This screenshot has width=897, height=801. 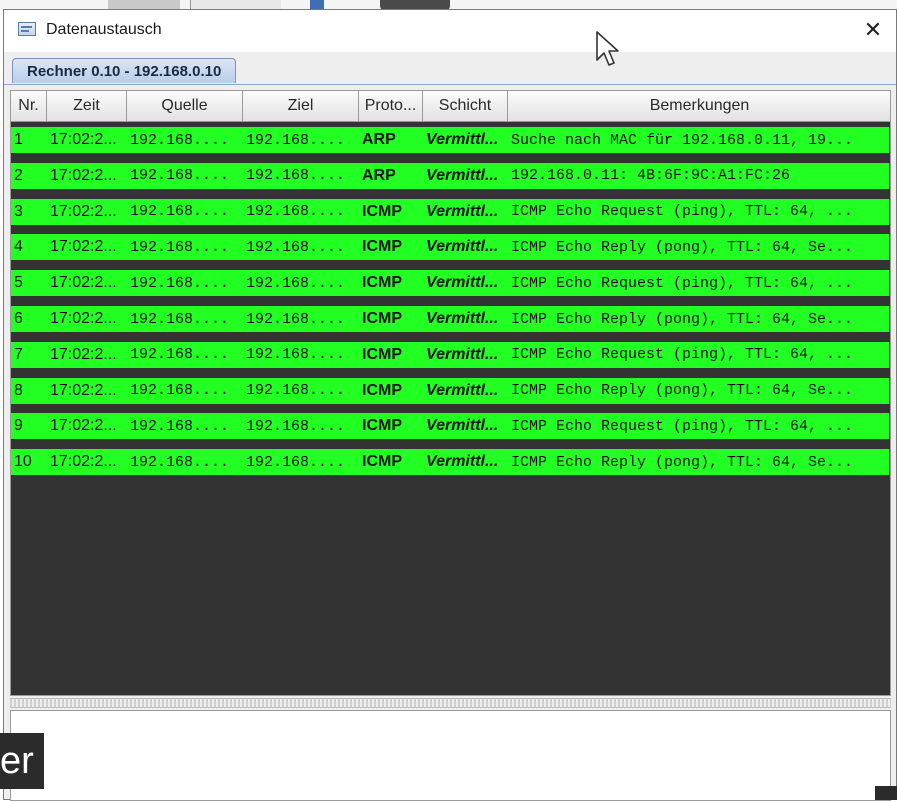 I want to click on cell-nr: 5, so click(x=18, y=283).